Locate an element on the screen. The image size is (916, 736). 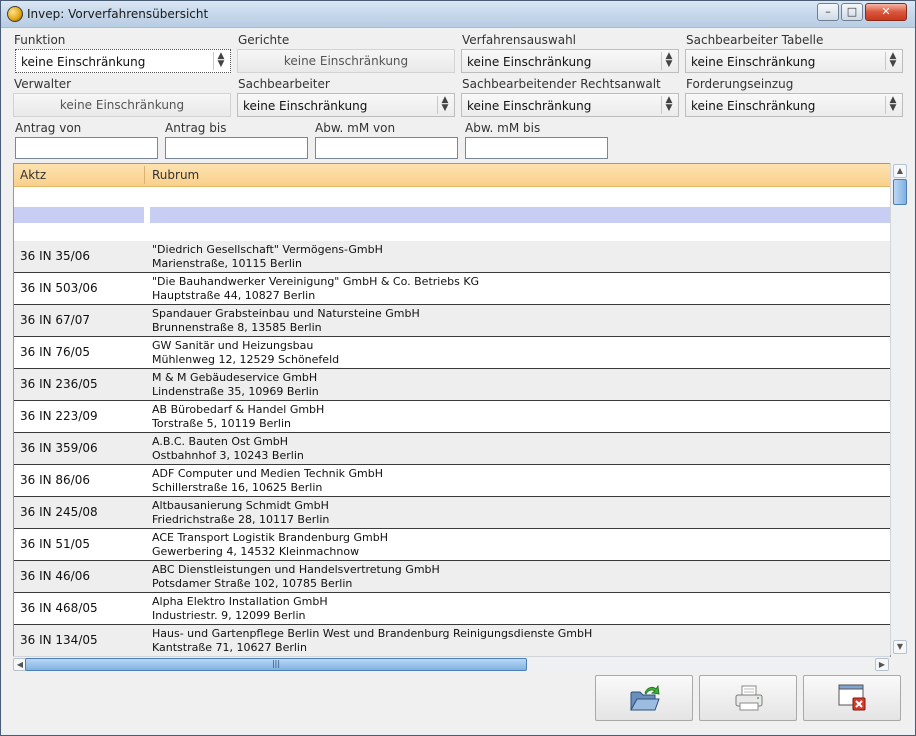
rubrum-name-cell: GW Sanitär und Heizungsbau is located at coordinates (233, 345).